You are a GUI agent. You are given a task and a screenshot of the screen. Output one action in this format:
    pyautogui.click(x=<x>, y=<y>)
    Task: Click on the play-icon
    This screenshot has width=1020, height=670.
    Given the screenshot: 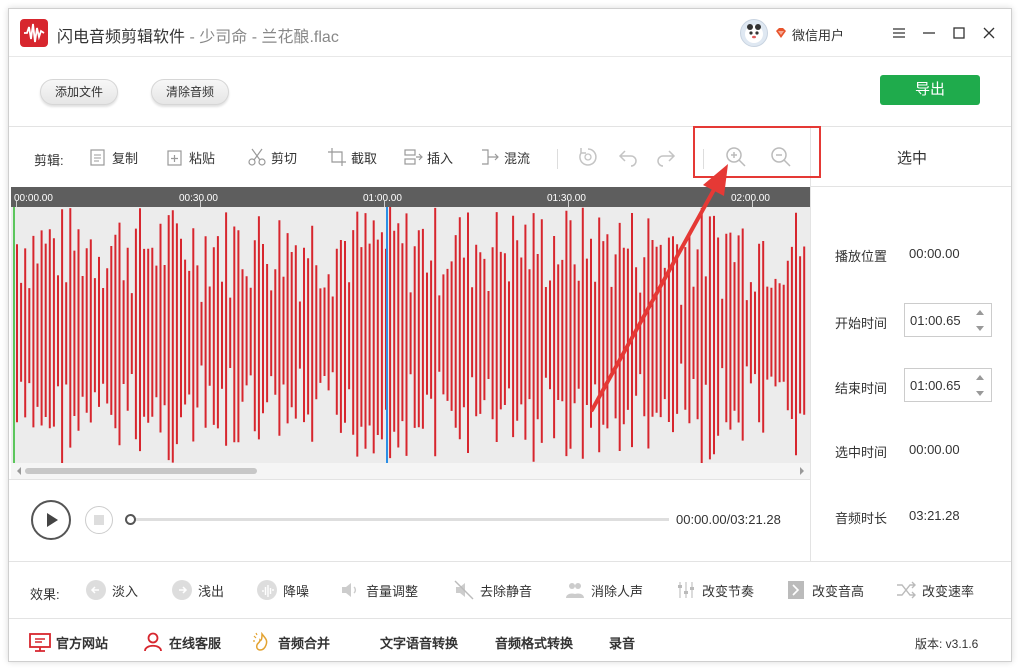 What is the action you would take?
    pyautogui.click(x=52, y=520)
    